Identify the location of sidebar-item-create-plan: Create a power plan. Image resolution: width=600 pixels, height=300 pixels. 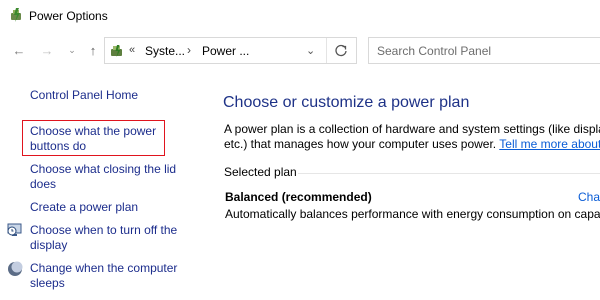
(84, 207).